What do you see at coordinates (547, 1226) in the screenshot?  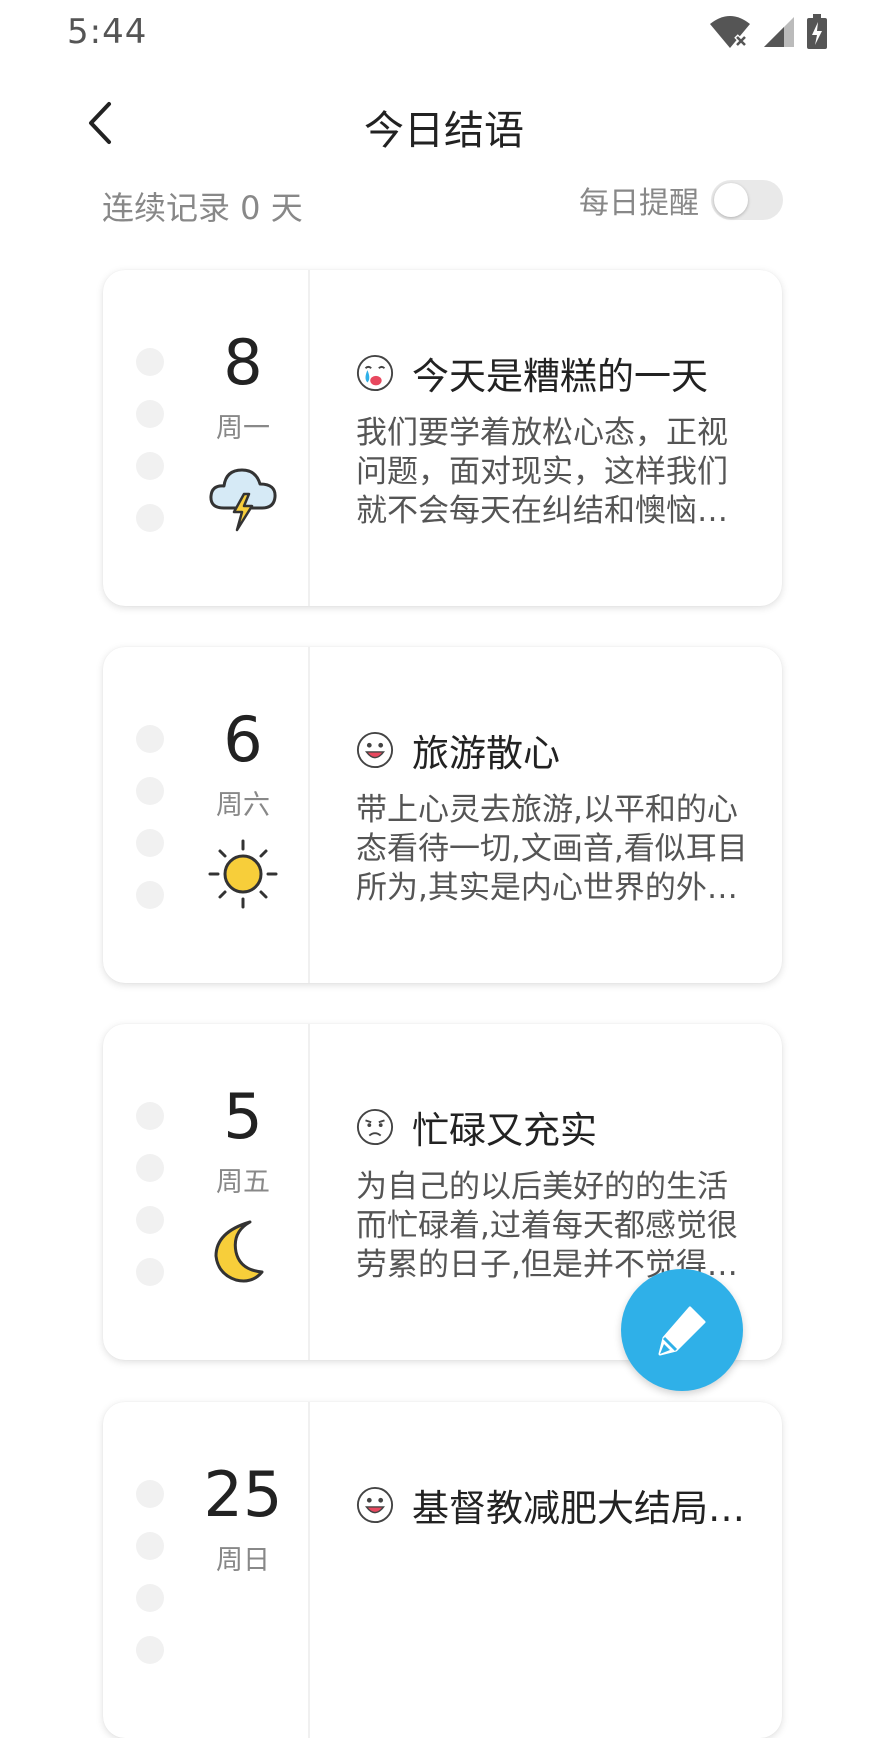 I see `entry-body: 为自己的以后美好的的生活而忙碌着,过着每天都感觉很劳累的日子,但是并不觉得辛苦` at bounding box center [547, 1226].